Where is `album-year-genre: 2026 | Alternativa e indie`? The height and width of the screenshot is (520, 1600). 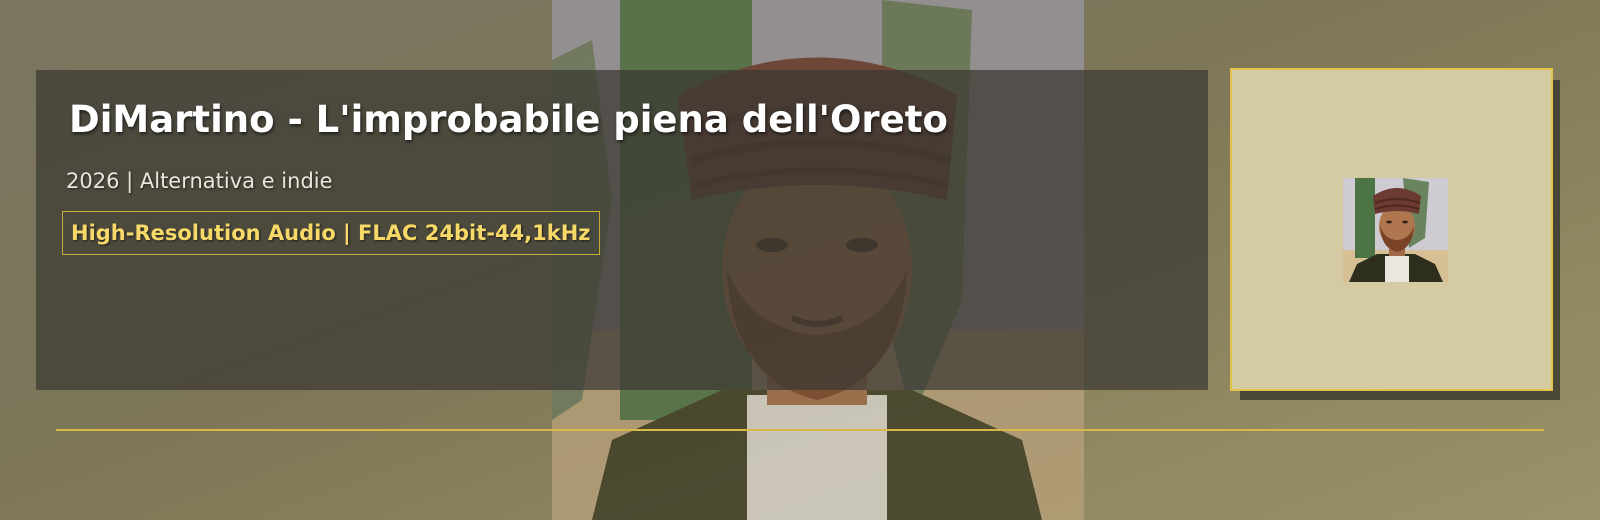 album-year-genre: 2026 | Alternativa e indie is located at coordinates (199, 181).